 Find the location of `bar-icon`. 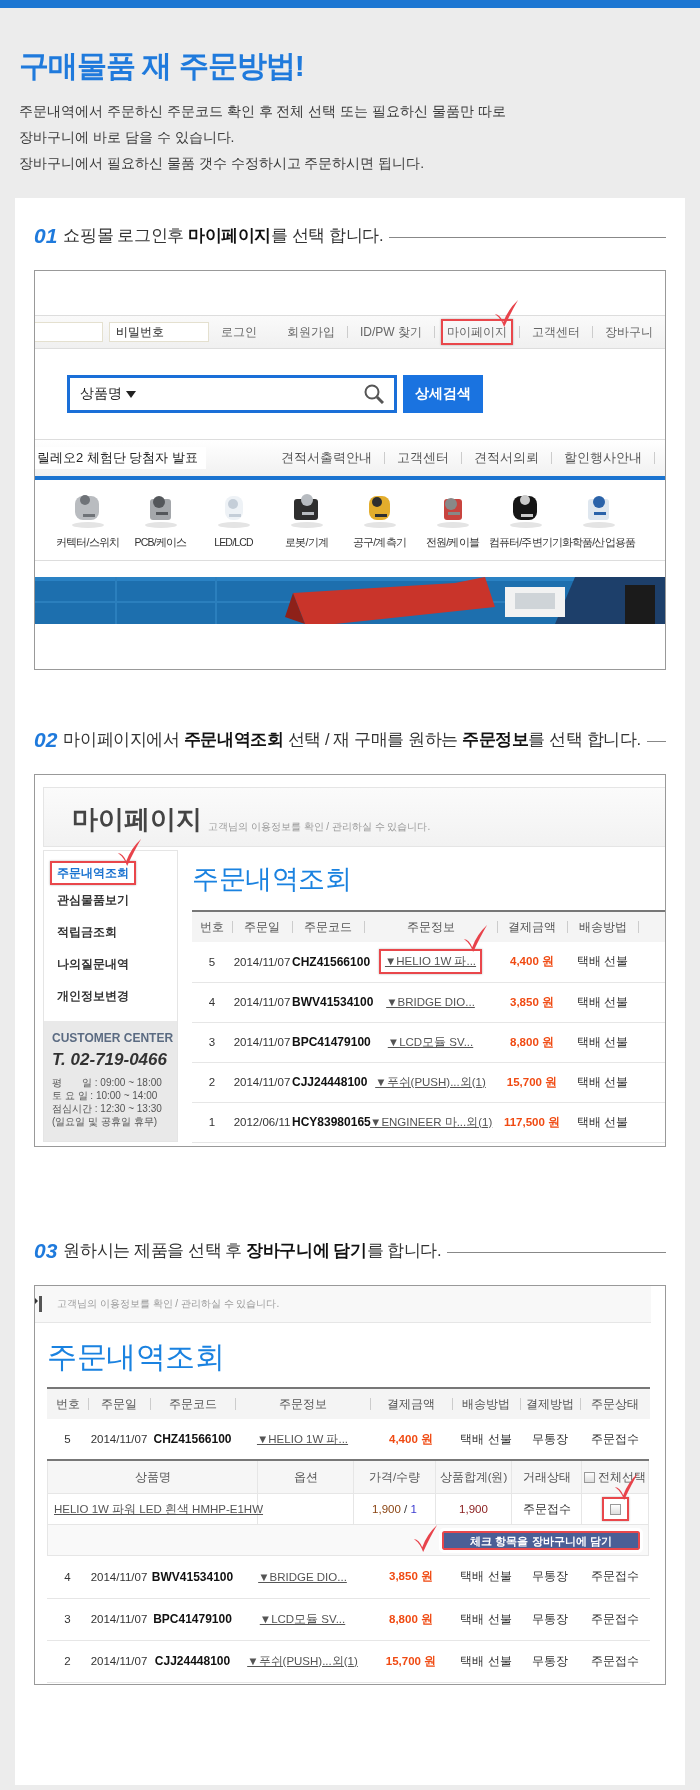

bar-icon is located at coordinates (39, 1304).